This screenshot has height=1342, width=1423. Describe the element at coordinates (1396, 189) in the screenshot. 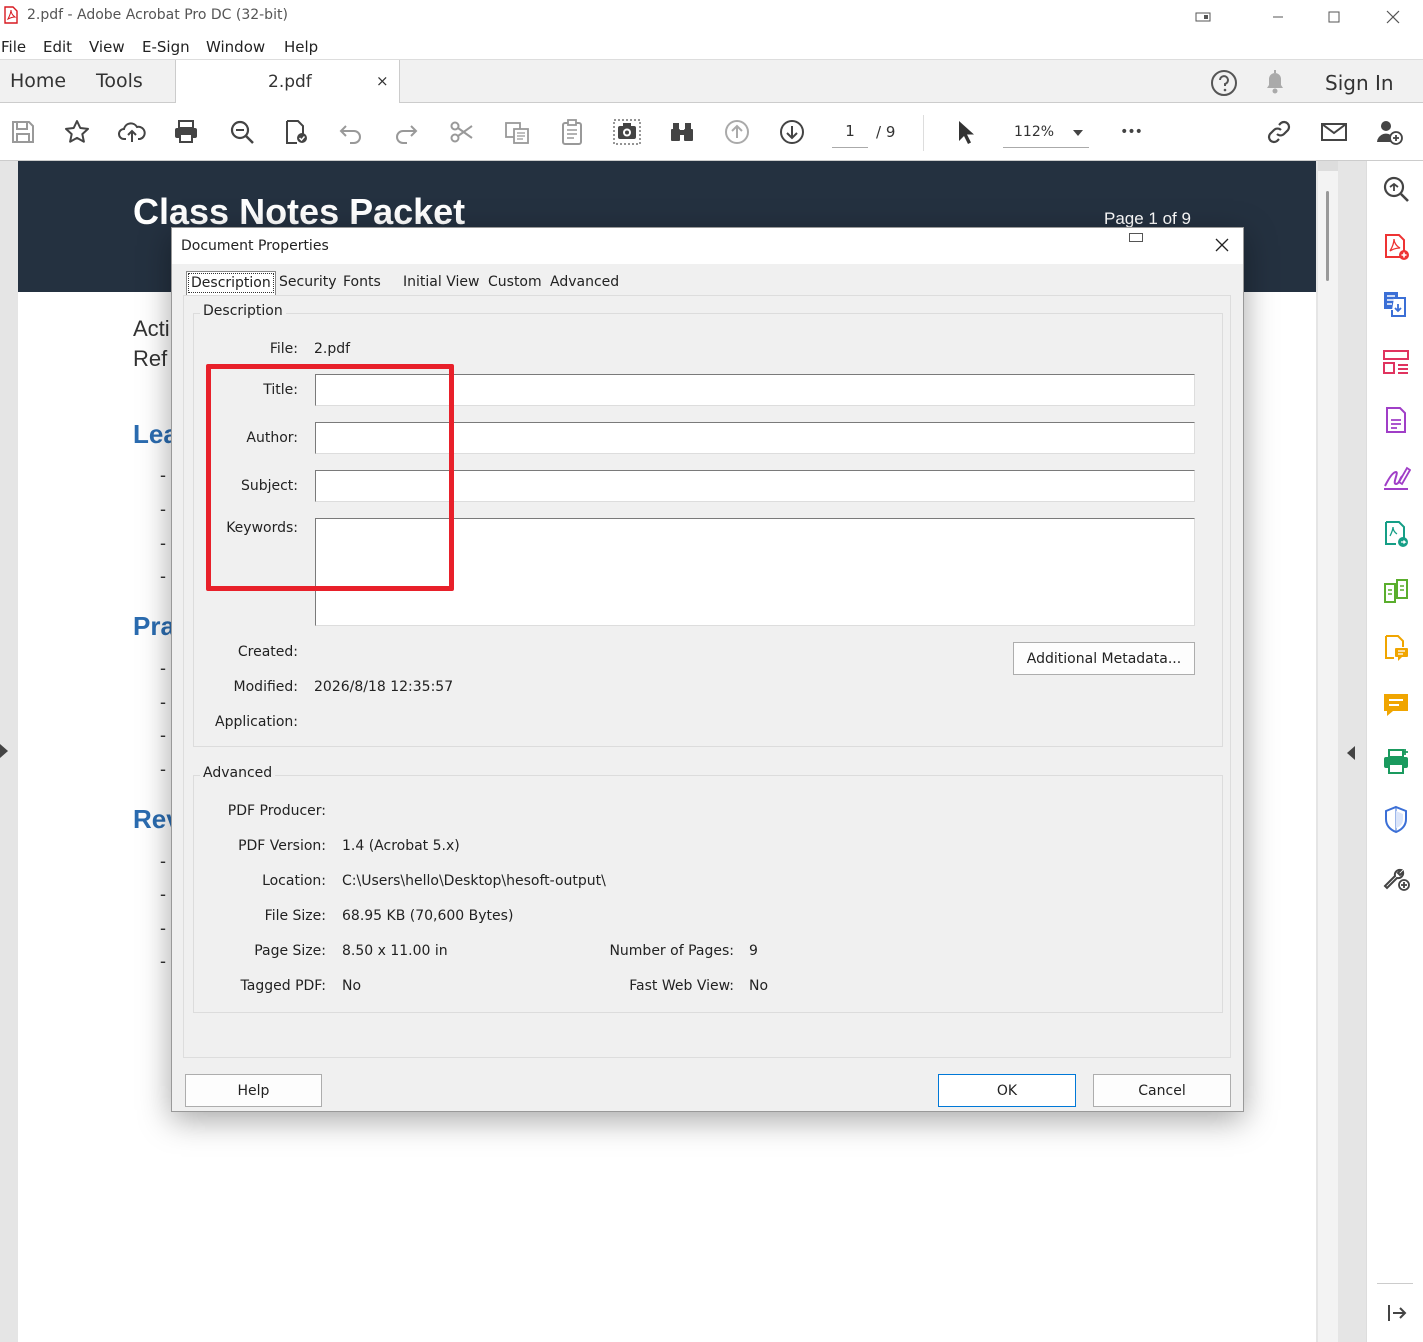

I see `zoom-icon` at that location.